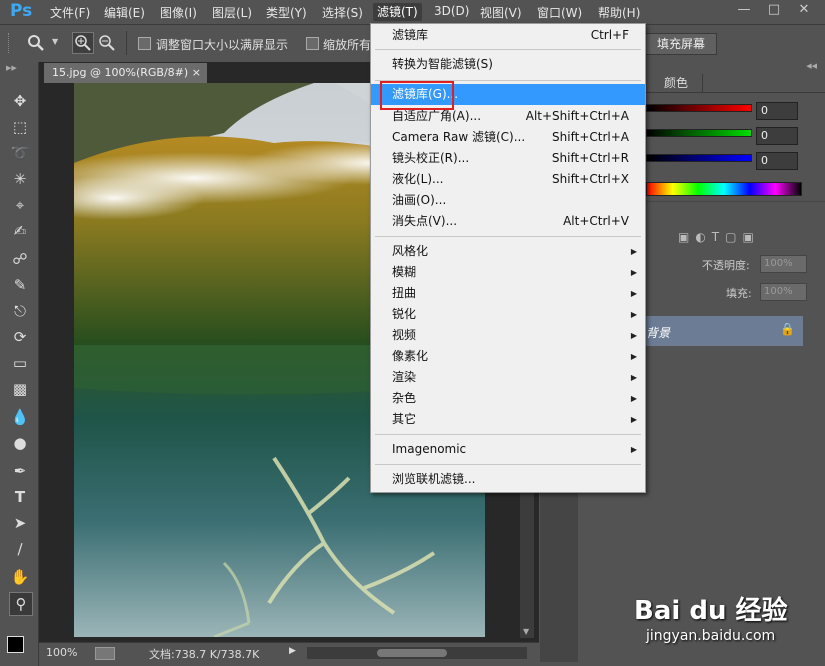 This screenshot has width=825, height=666. What do you see at coordinates (681, 44) in the screenshot?
I see `fill-screen-button: 填充屏幕` at bounding box center [681, 44].